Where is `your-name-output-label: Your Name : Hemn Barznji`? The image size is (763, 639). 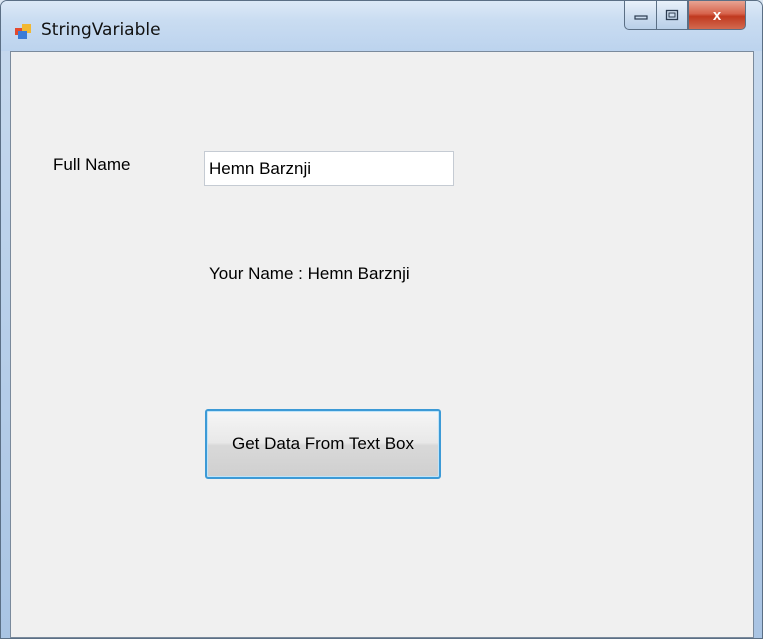
your-name-output-label: Your Name : Hemn Barznji is located at coordinates (309, 273).